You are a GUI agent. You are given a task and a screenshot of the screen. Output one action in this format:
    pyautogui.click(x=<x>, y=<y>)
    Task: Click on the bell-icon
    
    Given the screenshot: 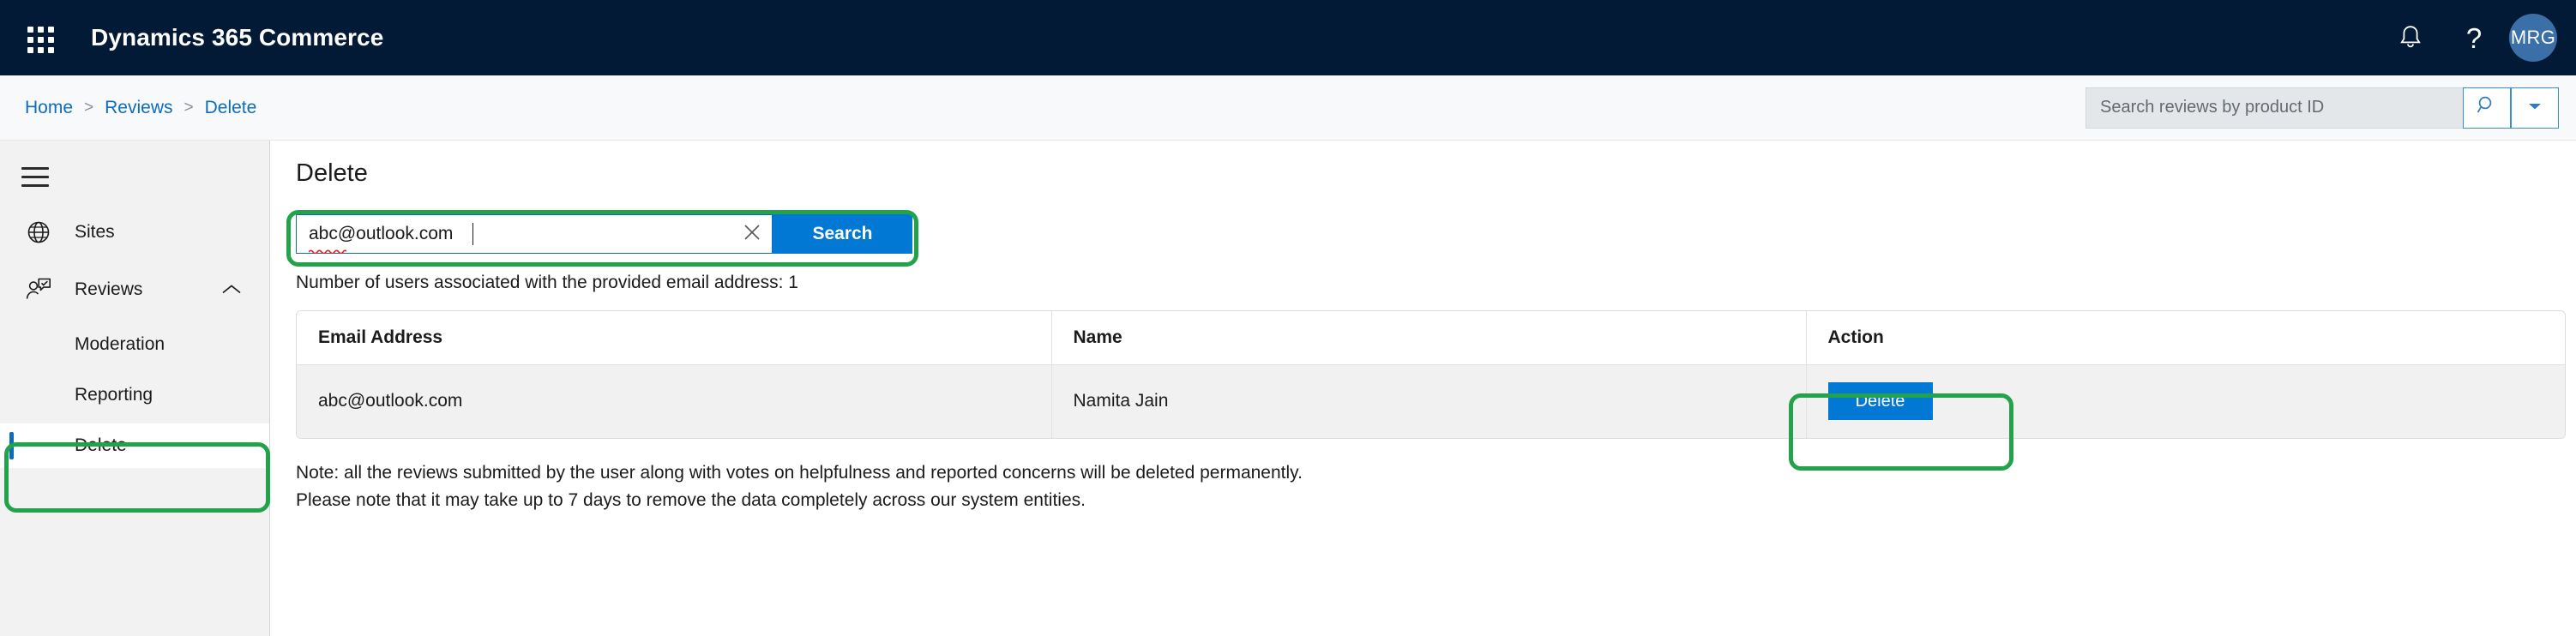 What is the action you would take?
    pyautogui.click(x=2410, y=37)
    